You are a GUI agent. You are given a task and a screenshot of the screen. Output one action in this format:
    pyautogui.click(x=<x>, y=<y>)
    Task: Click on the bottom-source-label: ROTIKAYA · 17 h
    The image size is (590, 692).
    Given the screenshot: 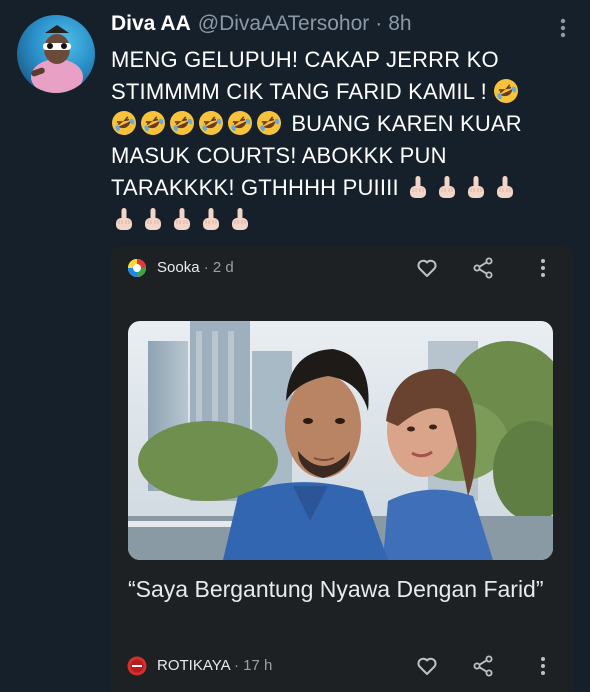 What is the action you would take?
    pyautogui.click(x=214, y=665)
    